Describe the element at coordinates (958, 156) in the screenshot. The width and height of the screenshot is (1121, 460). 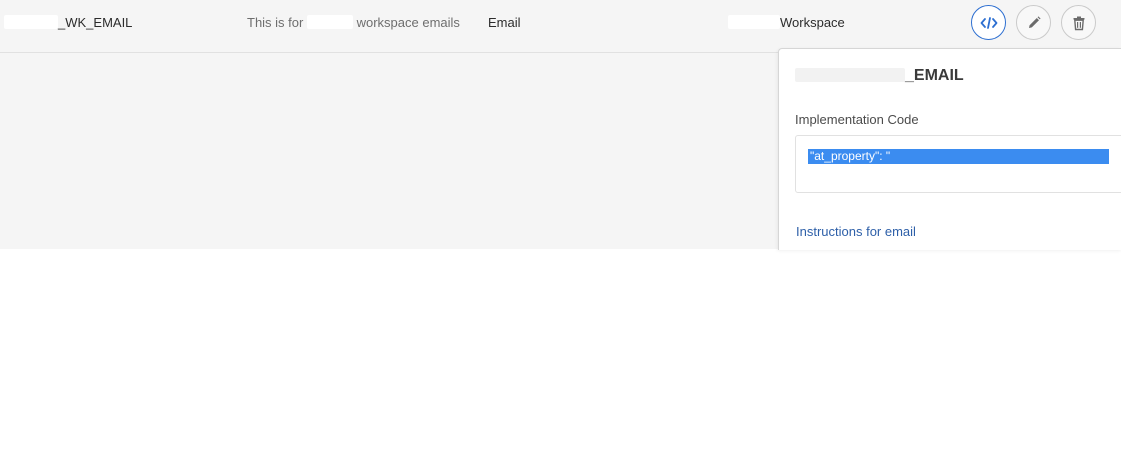
I see `code-selection: "at_property": "` at that location.